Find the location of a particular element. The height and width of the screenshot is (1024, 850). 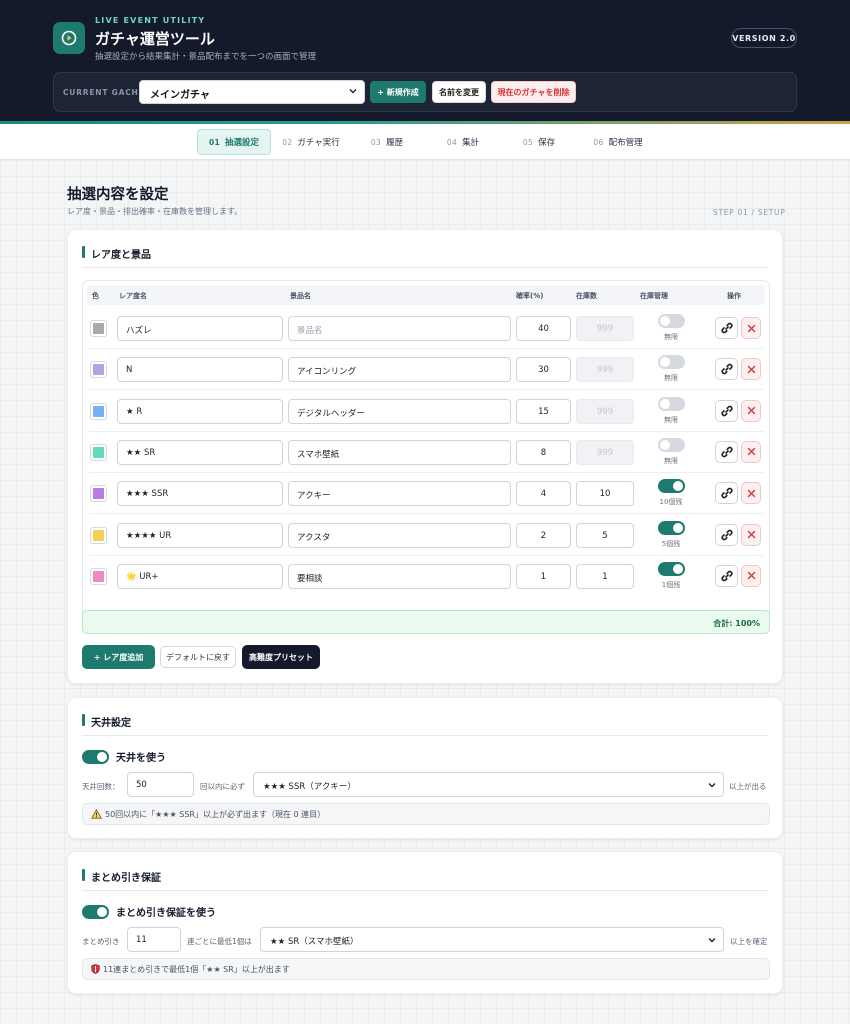

table-row: 🌟 UR+ 要相談 1 1 1個残 is located at coordinates (426, 576).